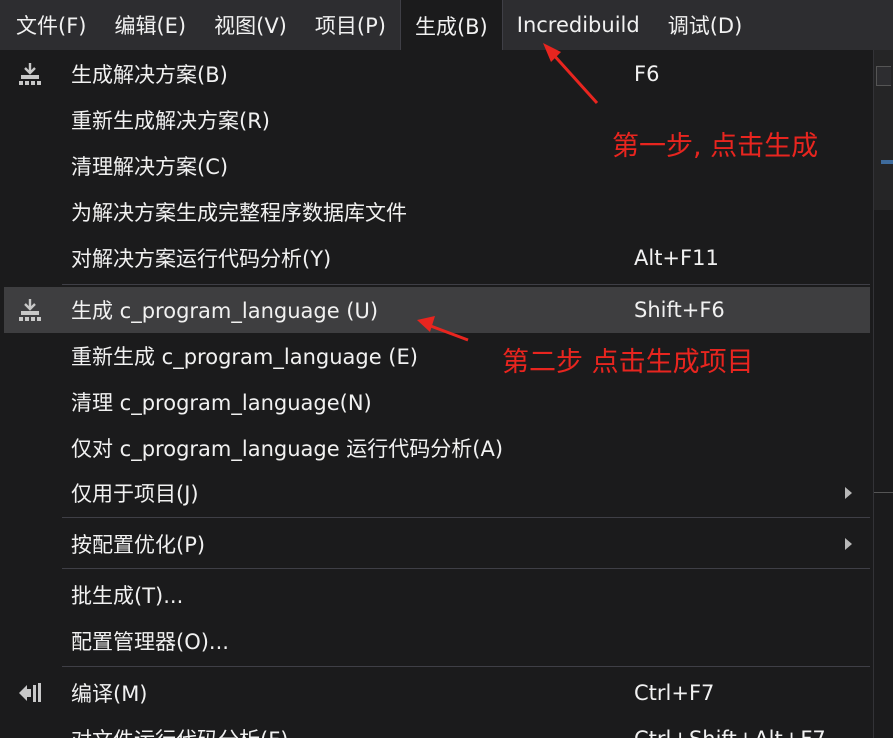 The height and width of the screenshot is (738, 893). What do you see at coordinates (508, 192) in the screenshot?
I see `annotation-arrows` at bounding box center [508, 192].